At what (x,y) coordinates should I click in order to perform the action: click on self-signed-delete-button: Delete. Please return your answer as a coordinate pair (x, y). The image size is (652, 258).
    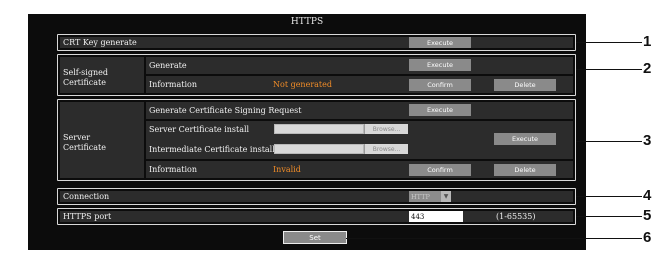
    Looking at the image, I should click on (525, 85).